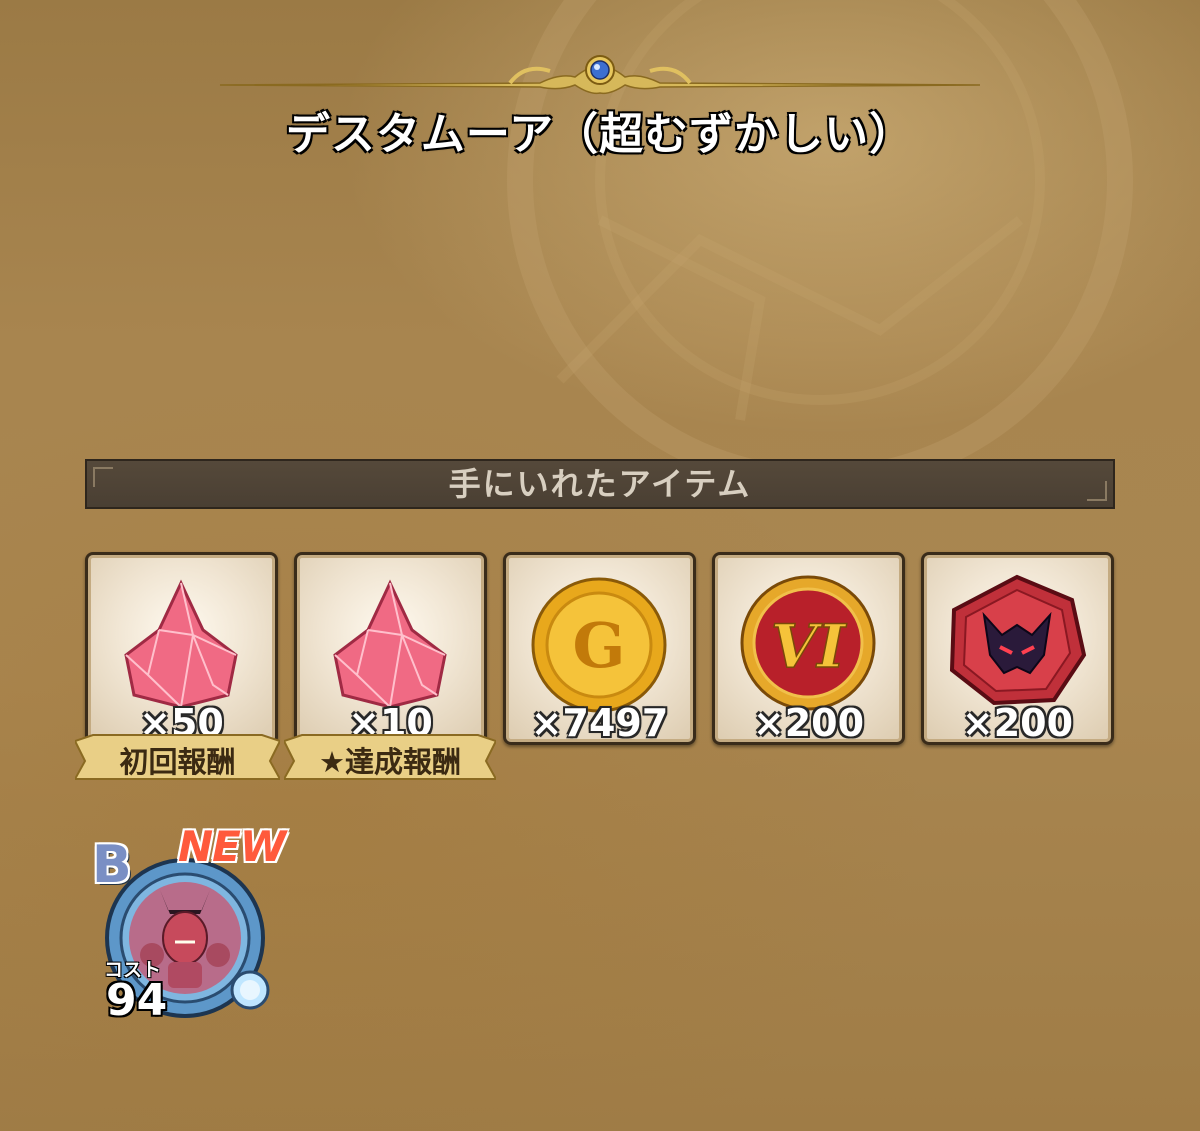 The height and width of the screenshot is (1131, 1200). I want to click on achievement-reward-ribbon: ★達成報酬, so click(390, 757).